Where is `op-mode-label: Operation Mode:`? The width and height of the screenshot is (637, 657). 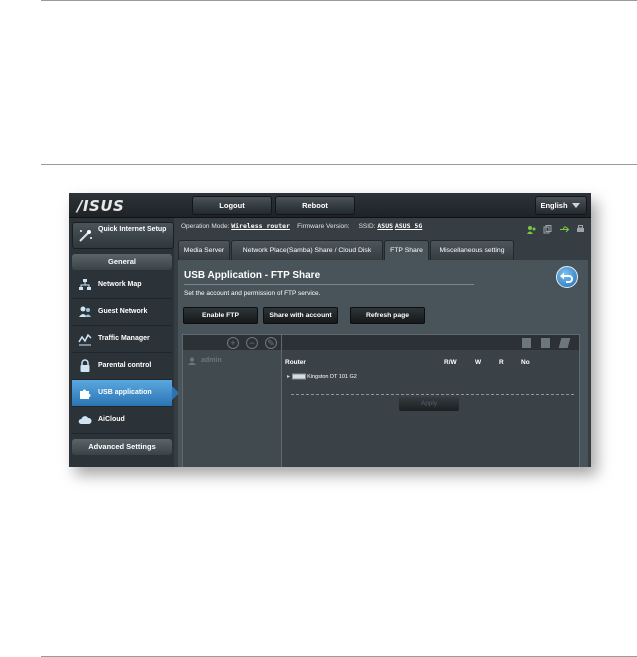
op-mode-label: Operation Mode: is located at coordinates (205, 226).